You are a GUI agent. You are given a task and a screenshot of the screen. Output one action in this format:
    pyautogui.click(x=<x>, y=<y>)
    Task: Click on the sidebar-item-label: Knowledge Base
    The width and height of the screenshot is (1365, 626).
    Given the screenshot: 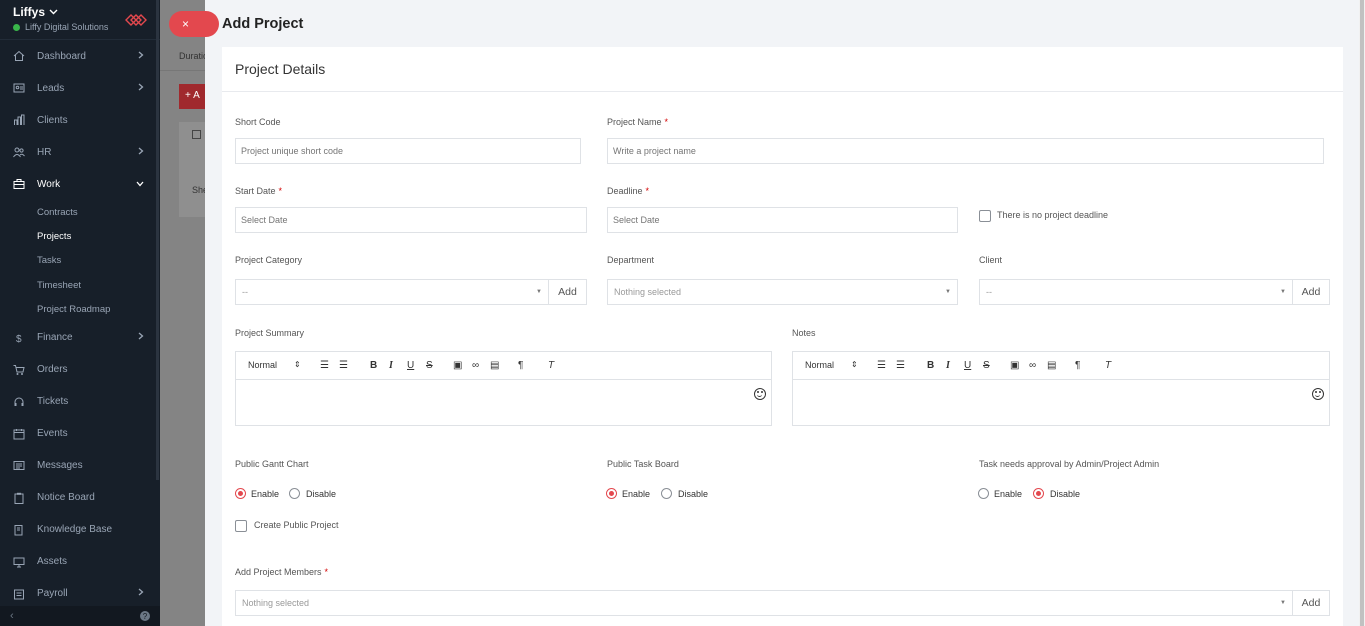 What is the action you would take?
    pyautogui.click(x=75, y=530)
    